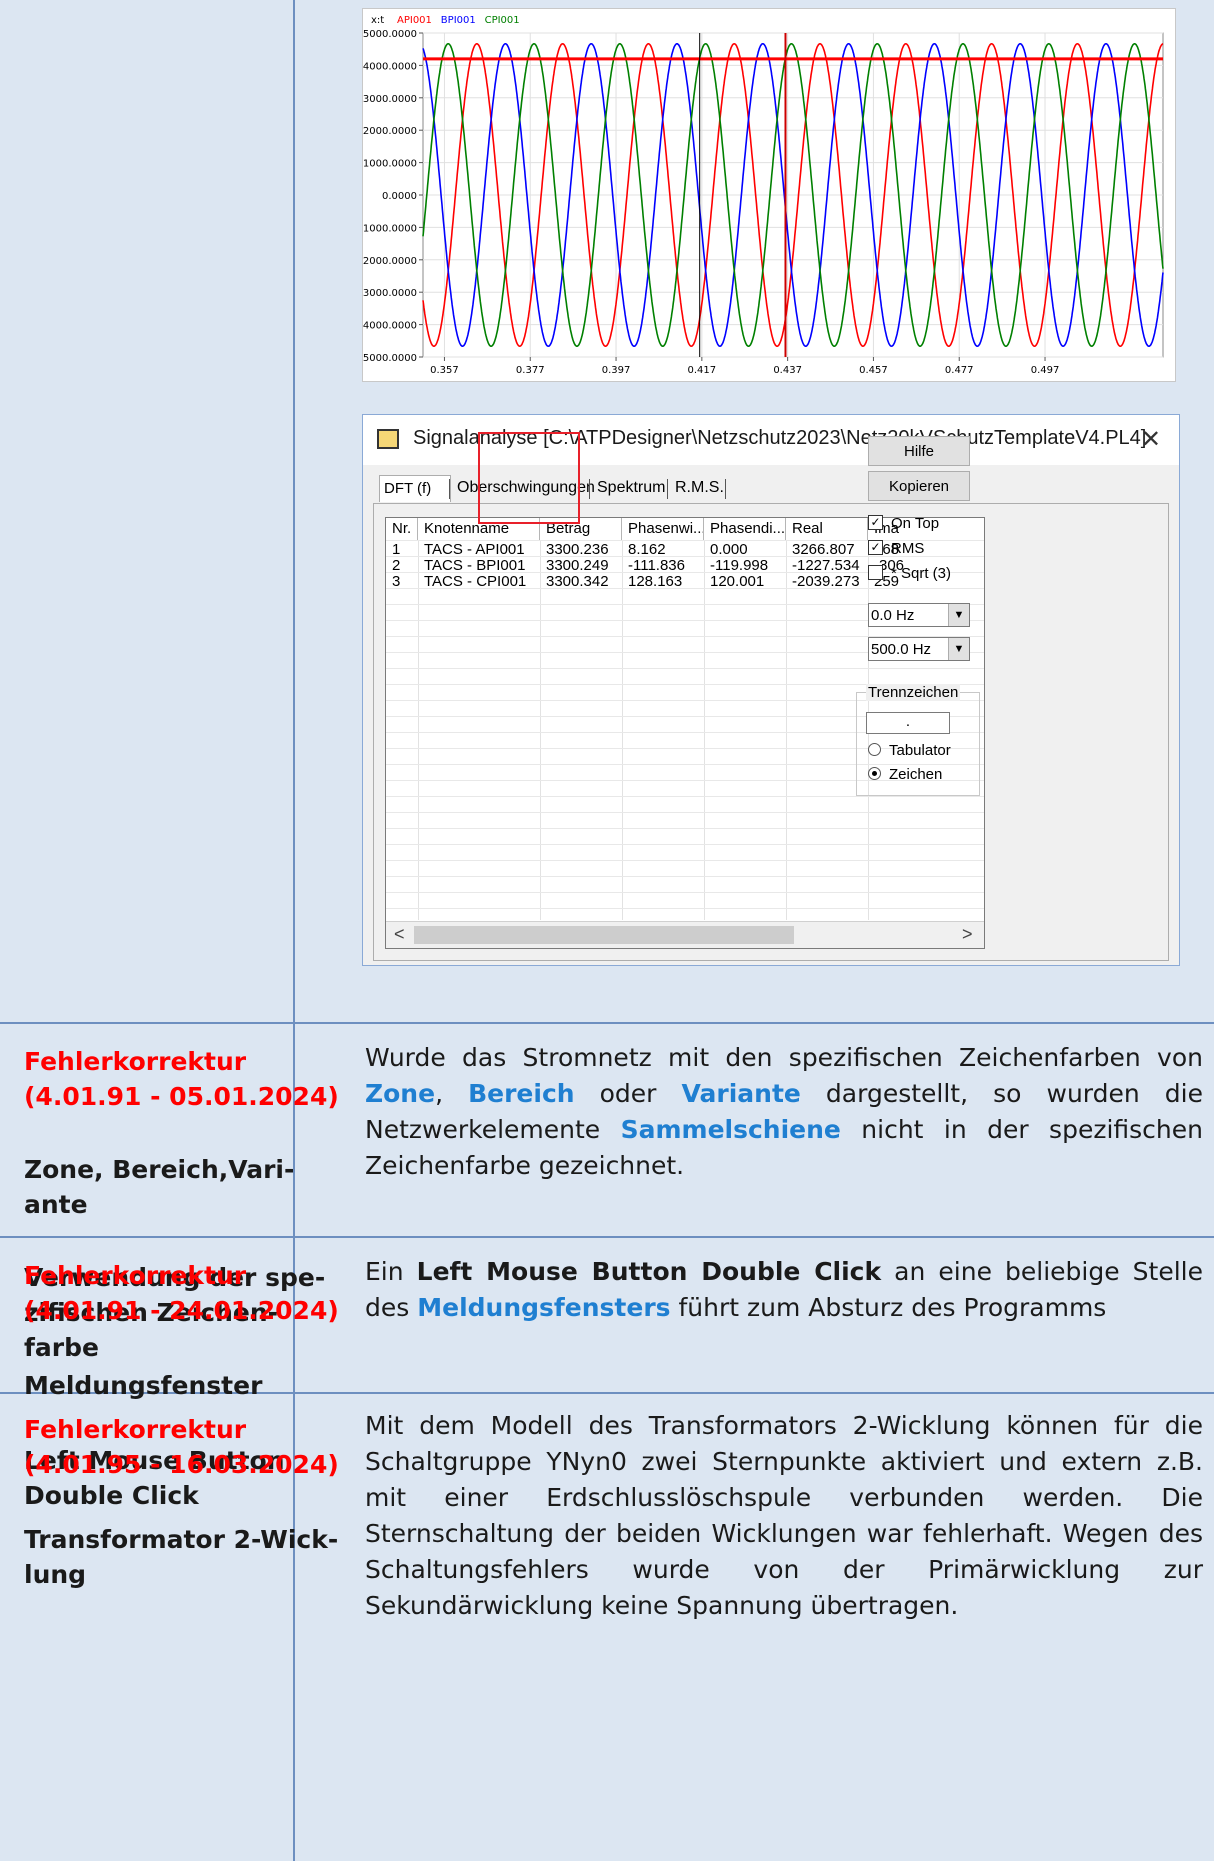 This screenshot has width=1214, height=1861. Describe the element at coordinates (396, 566) in the screenshot. I see `cell: 2` at that location.